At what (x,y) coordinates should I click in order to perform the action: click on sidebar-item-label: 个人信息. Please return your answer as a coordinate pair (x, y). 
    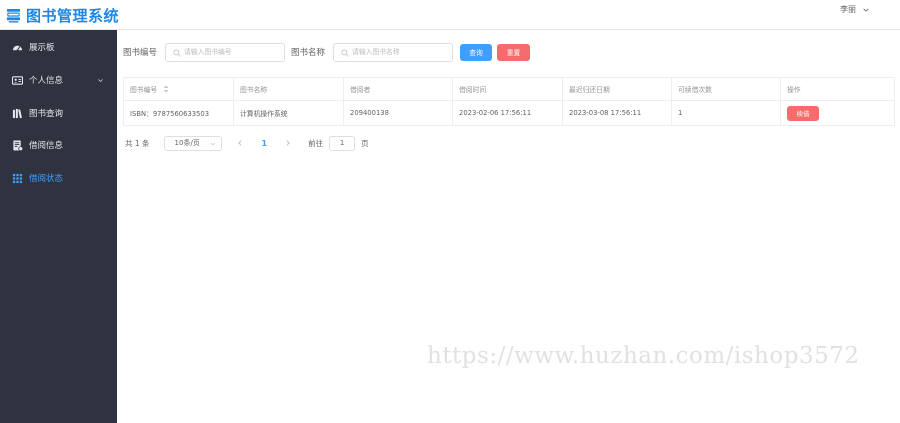
    Looking at the image, I should click on (46, 81).